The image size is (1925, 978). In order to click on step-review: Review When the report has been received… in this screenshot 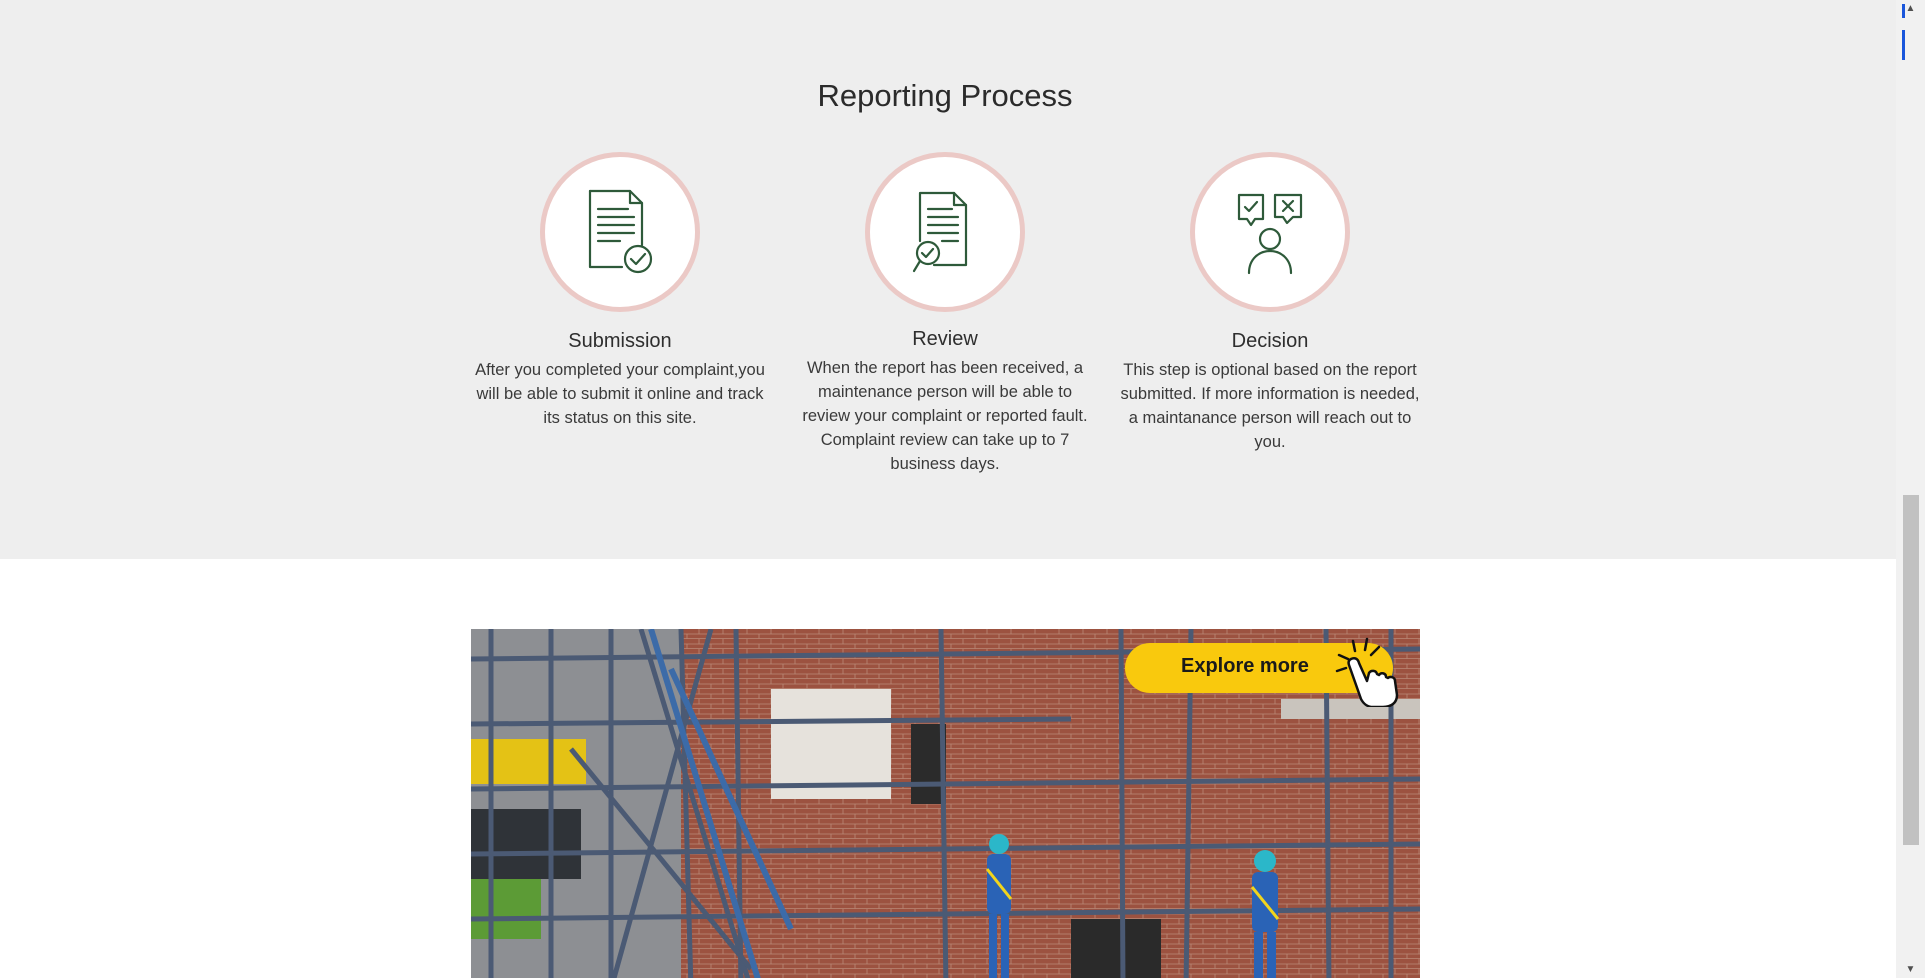, I will do `click(945, 314)`.